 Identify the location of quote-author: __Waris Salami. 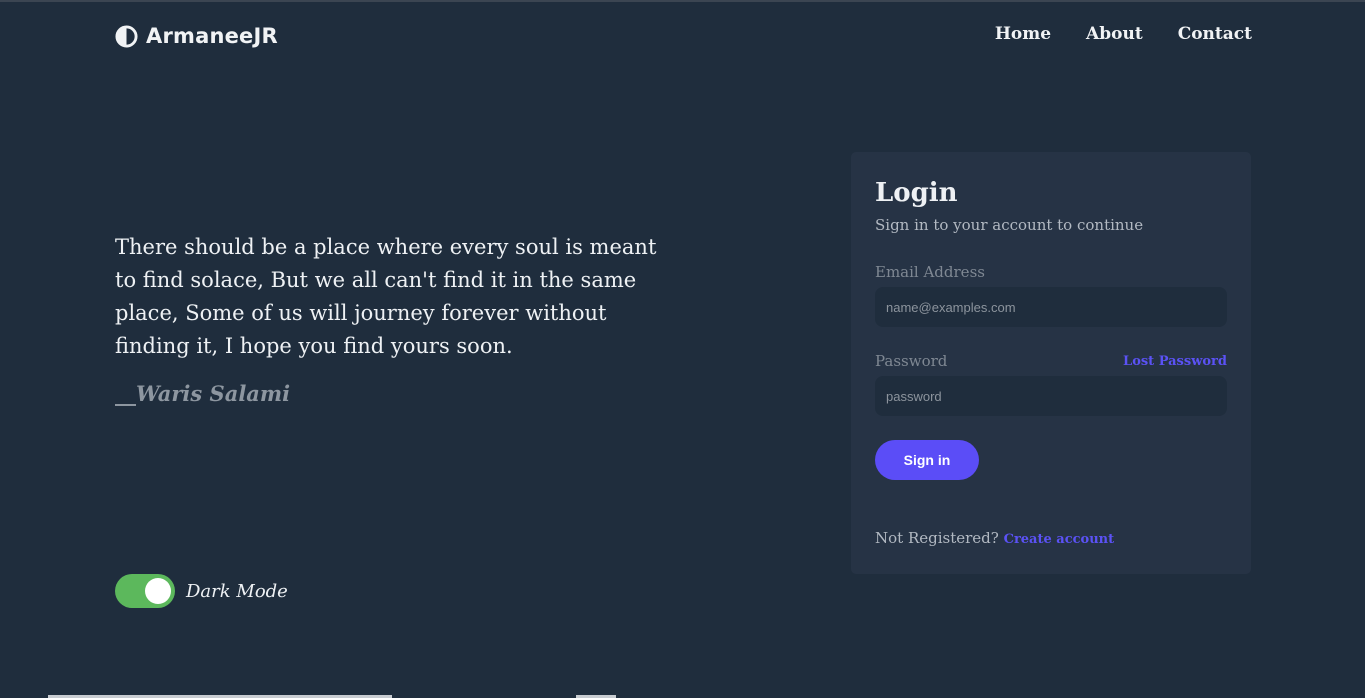
(203, 393).